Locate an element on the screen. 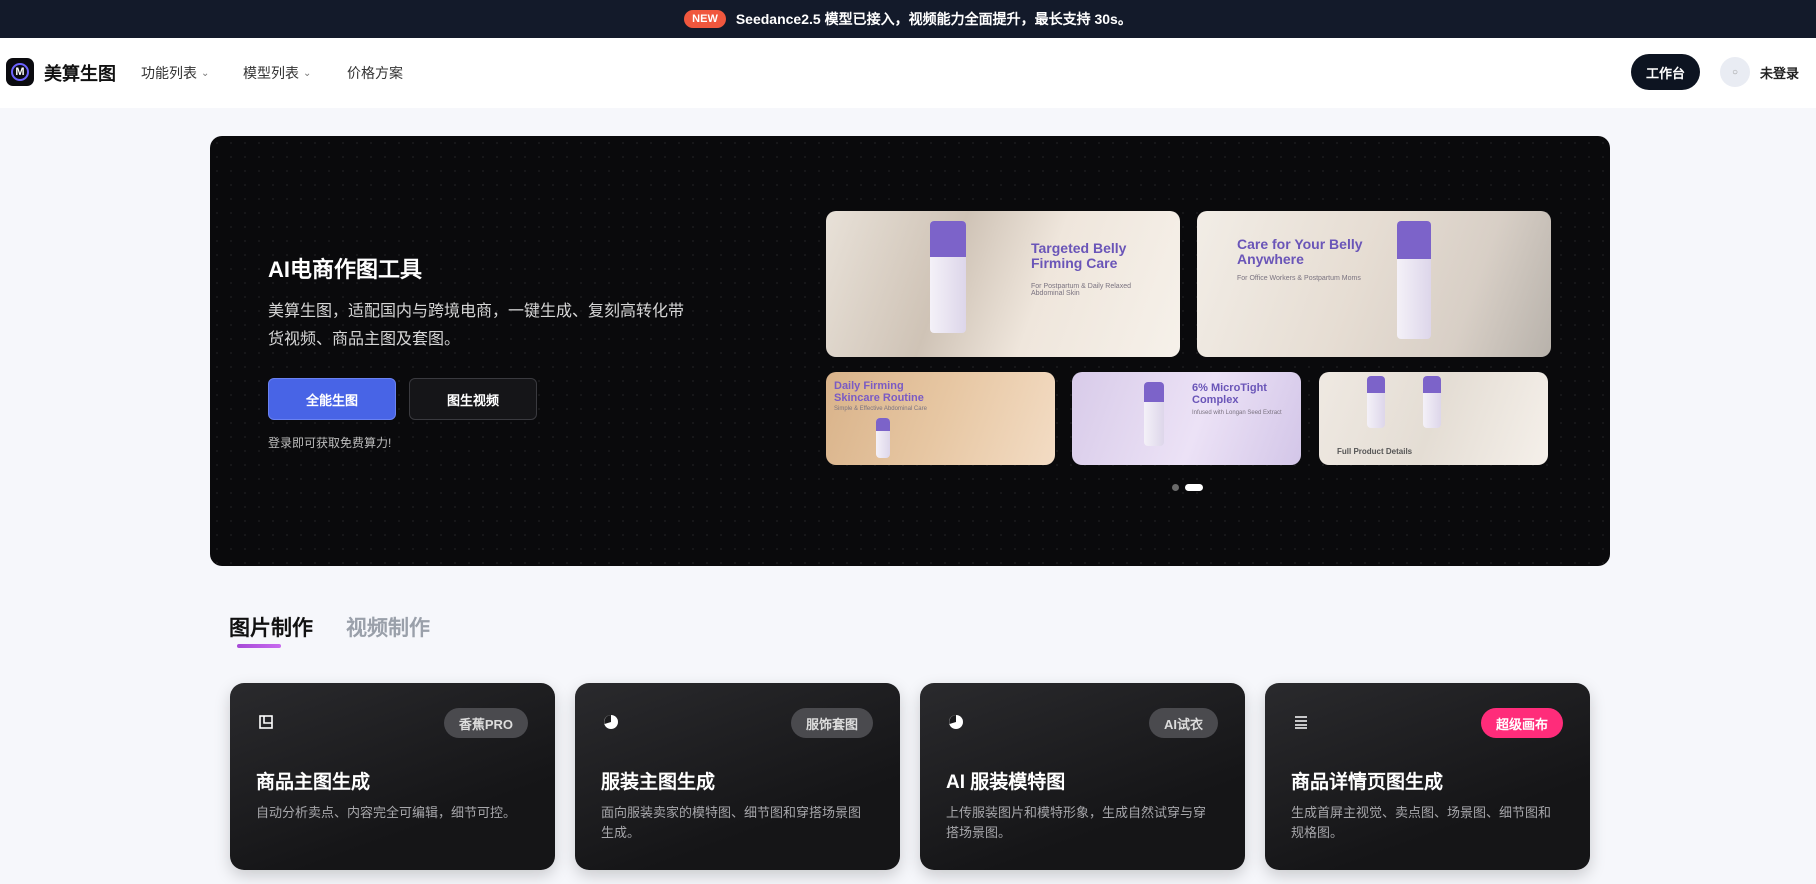  login-button: ○ 未登录 is located at coordinates (1765, 72).